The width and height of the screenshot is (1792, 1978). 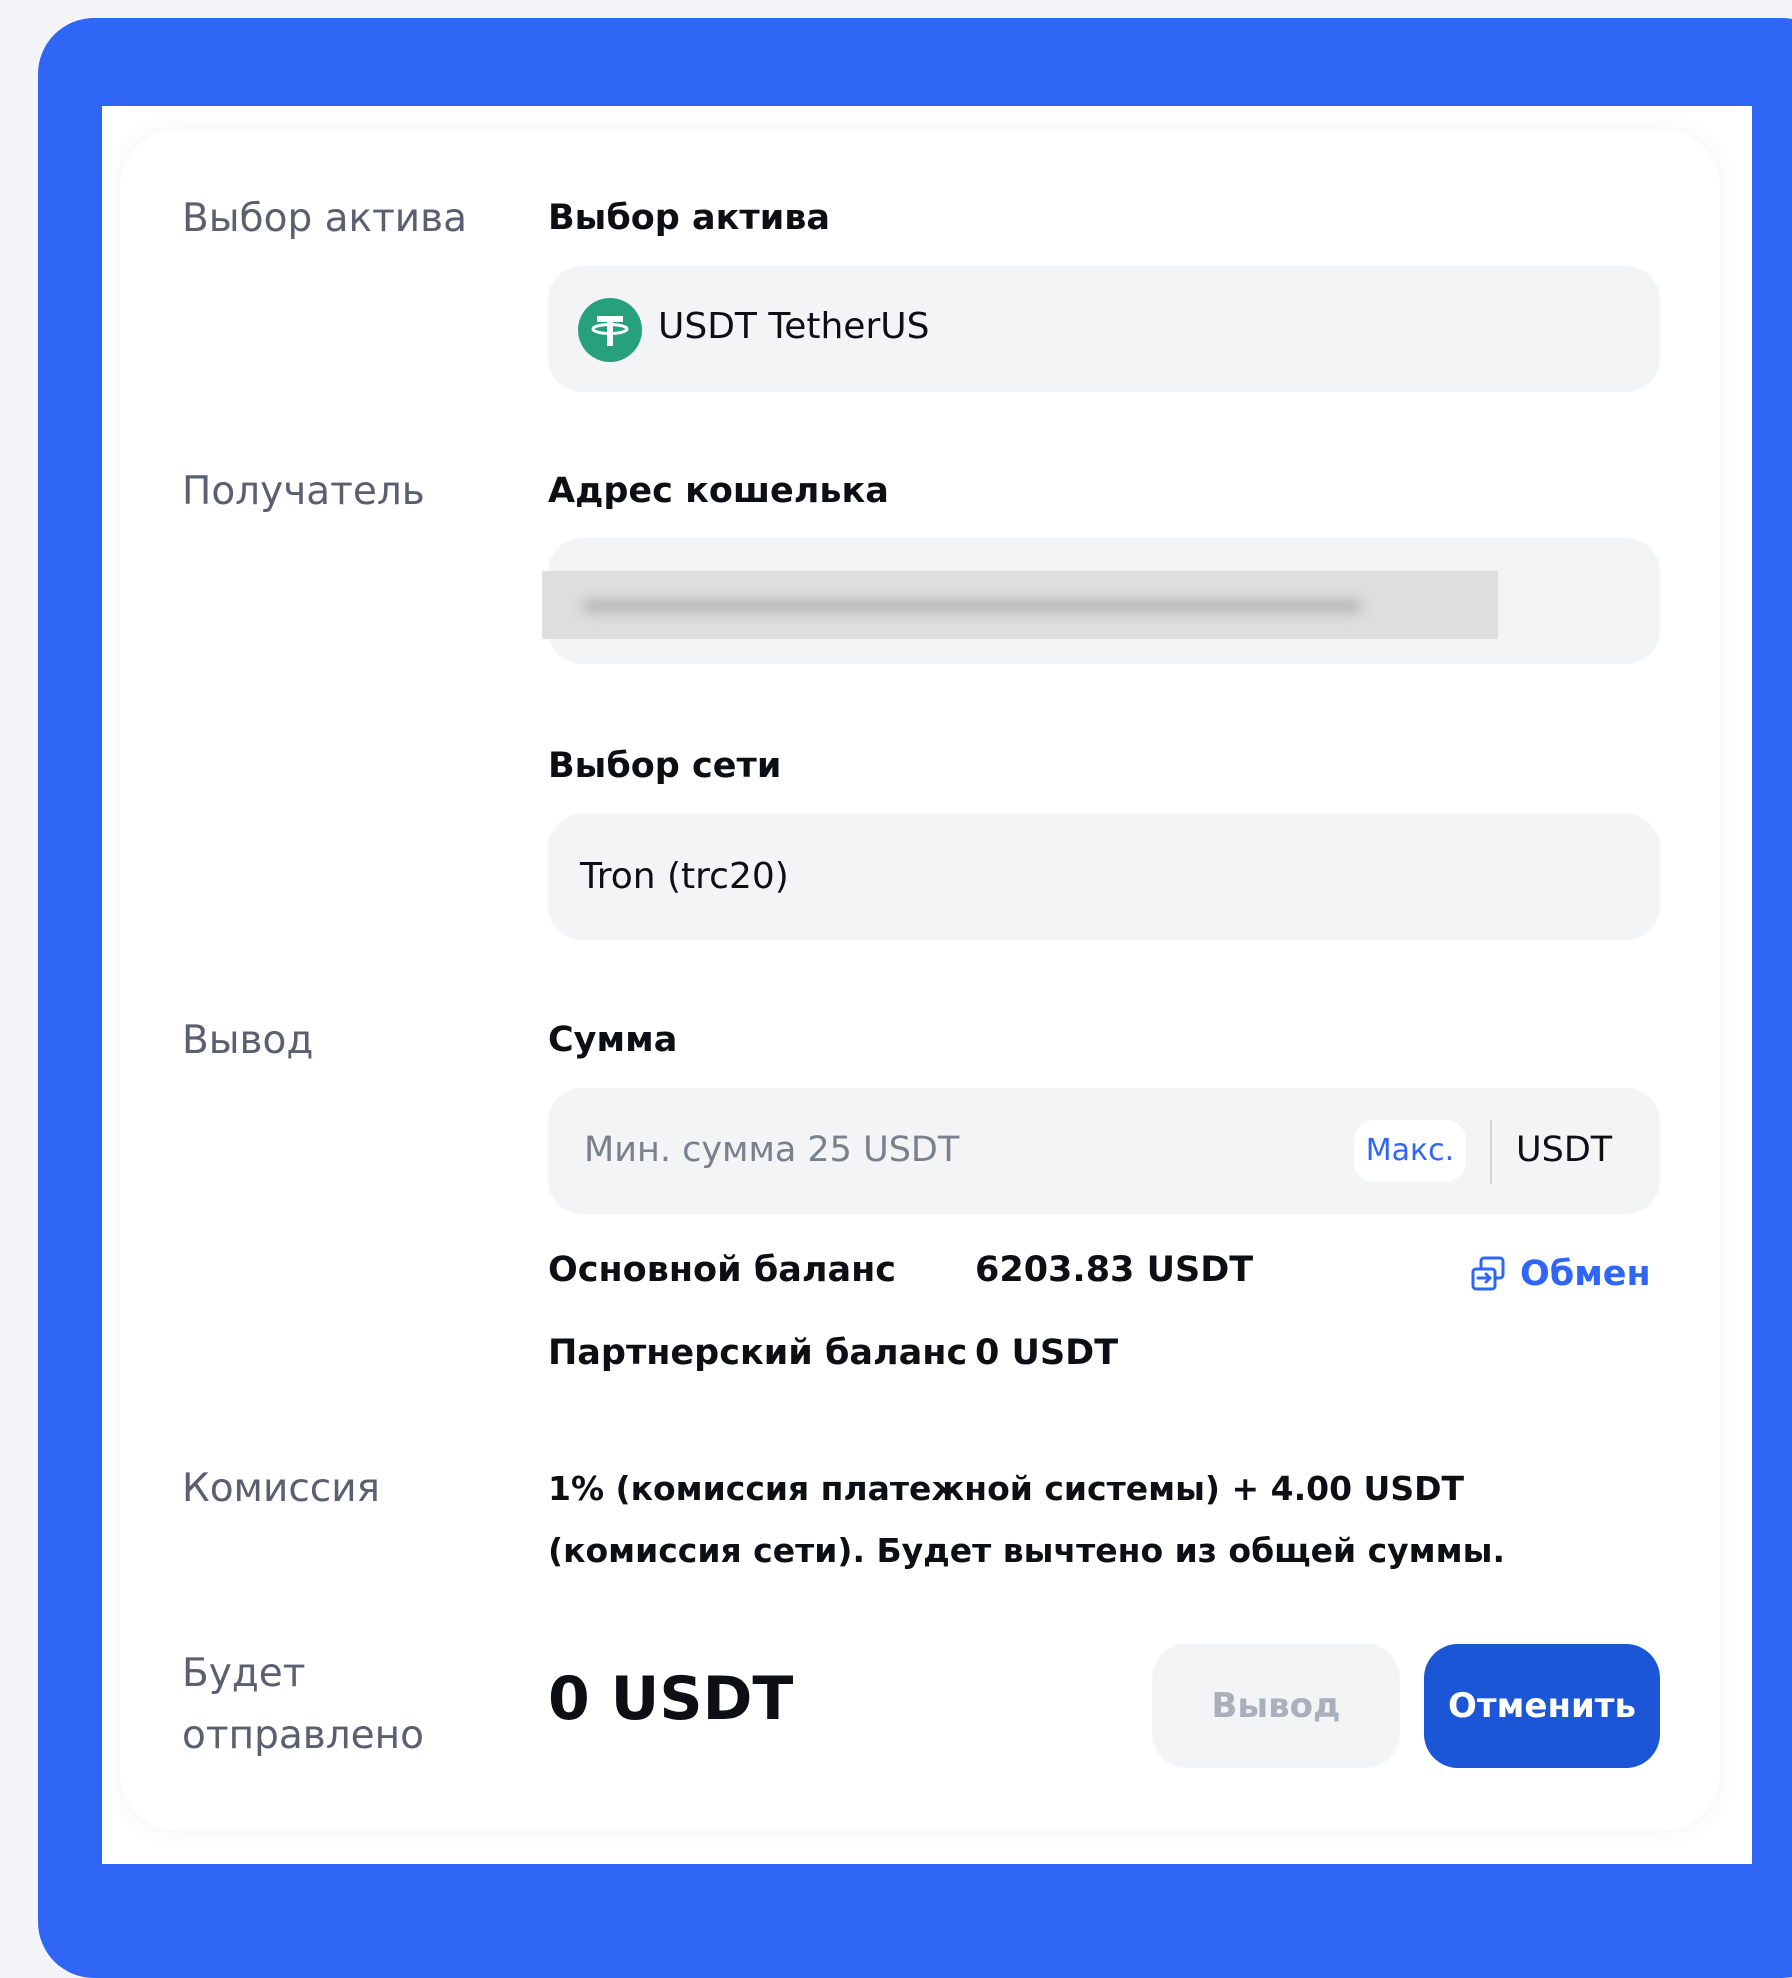 What do you see at coordinates (671, 1699) in the screenshot?
I see `total-amount: 0 USDT` at bounding box center [671, 1699].